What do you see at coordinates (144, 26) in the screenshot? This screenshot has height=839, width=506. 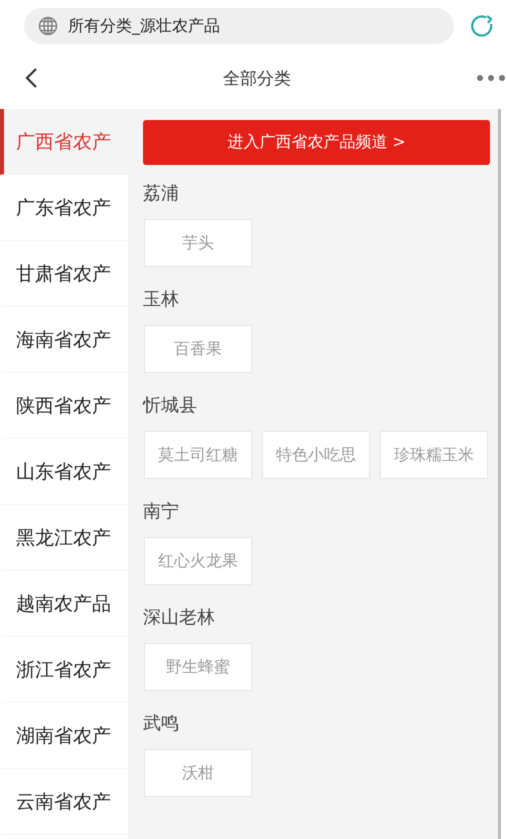 I see `page-title: 所有分类_源壮农产品` at bounding box center [144, 26].